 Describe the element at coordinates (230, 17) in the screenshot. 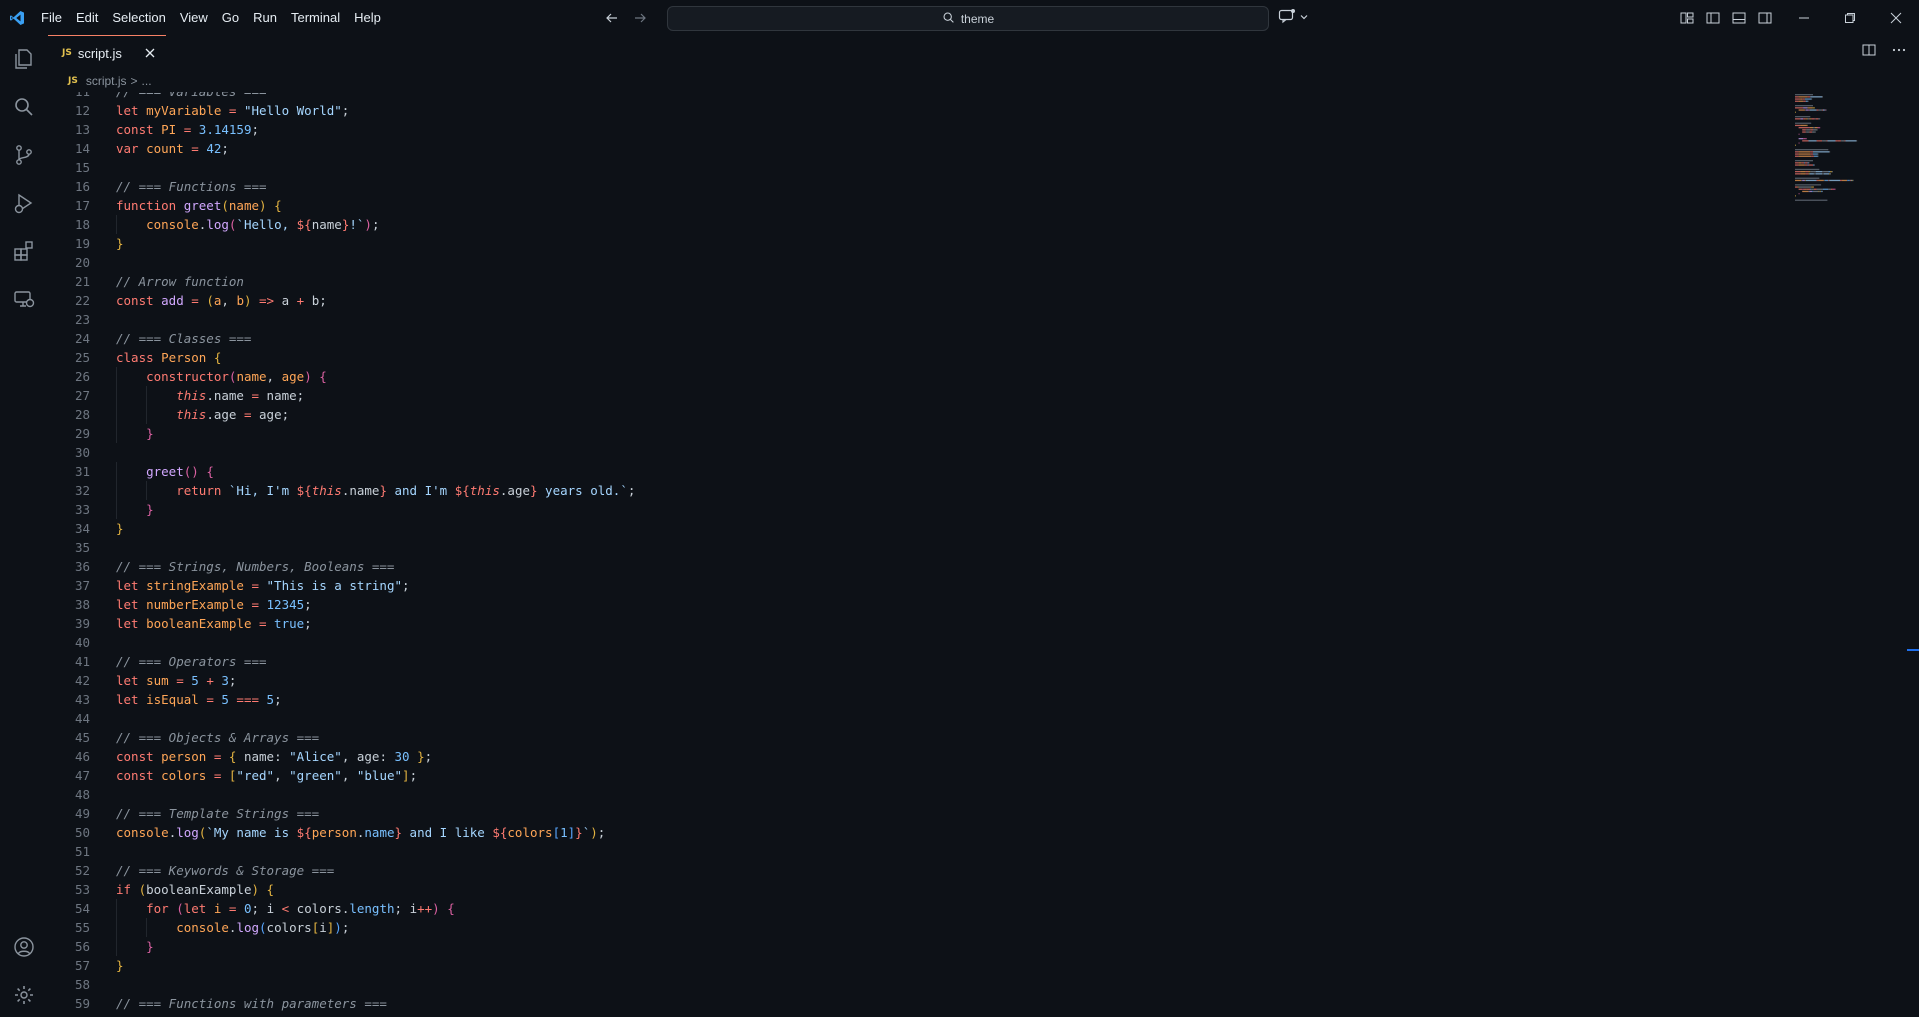

I see `menu-go: Go` at that location.